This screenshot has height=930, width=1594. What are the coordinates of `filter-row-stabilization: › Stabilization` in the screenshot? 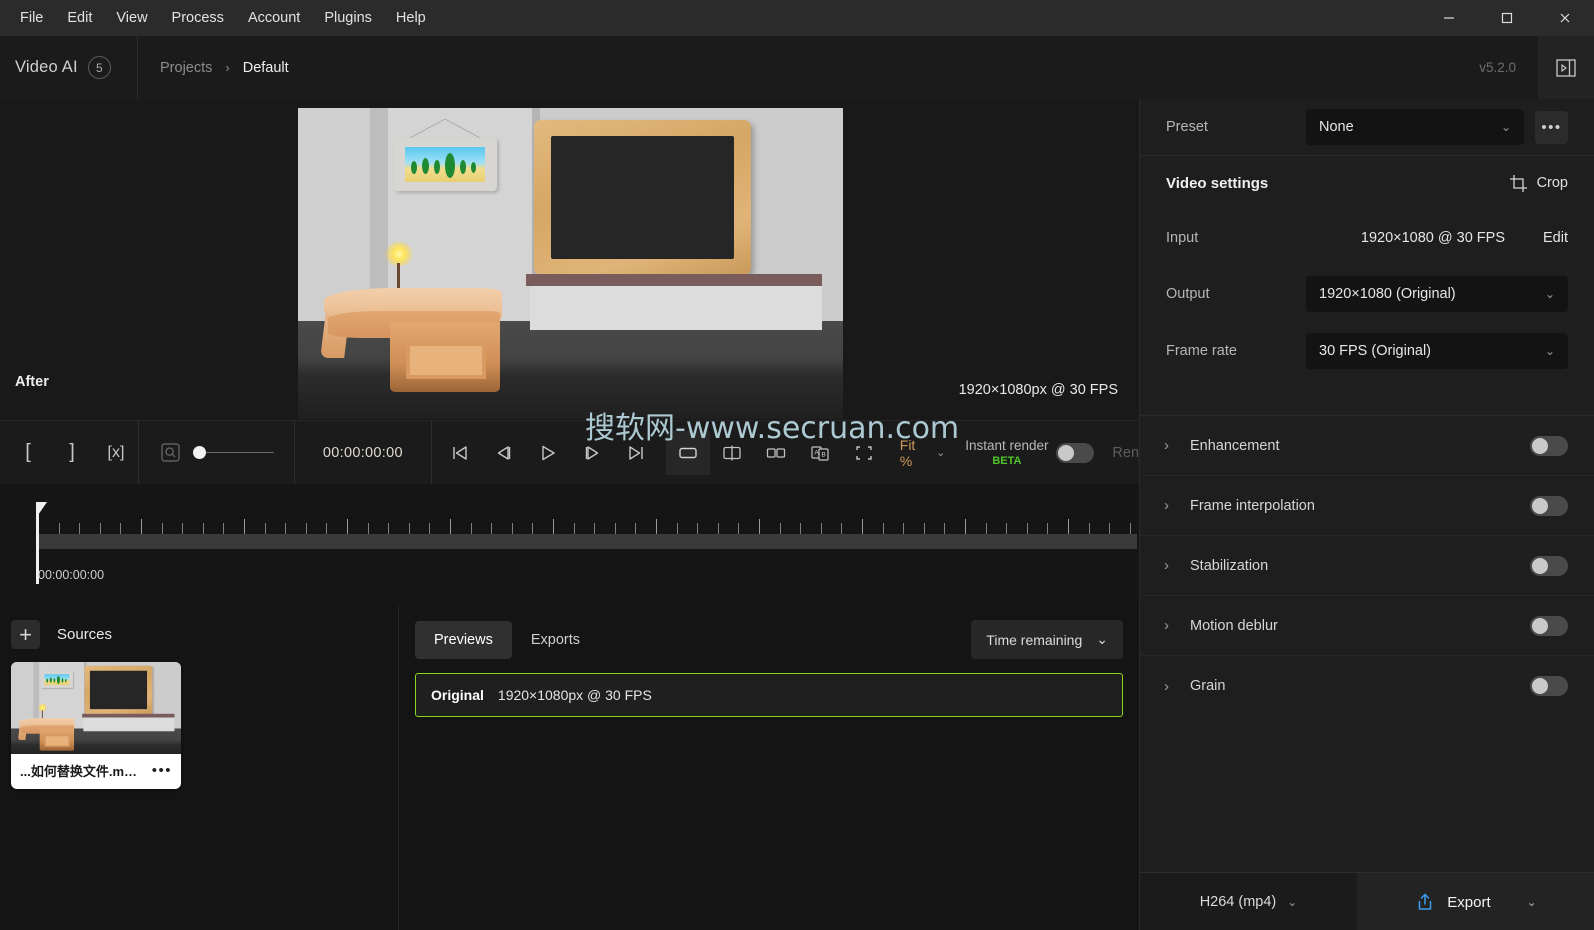 It's located at (1367, 566).